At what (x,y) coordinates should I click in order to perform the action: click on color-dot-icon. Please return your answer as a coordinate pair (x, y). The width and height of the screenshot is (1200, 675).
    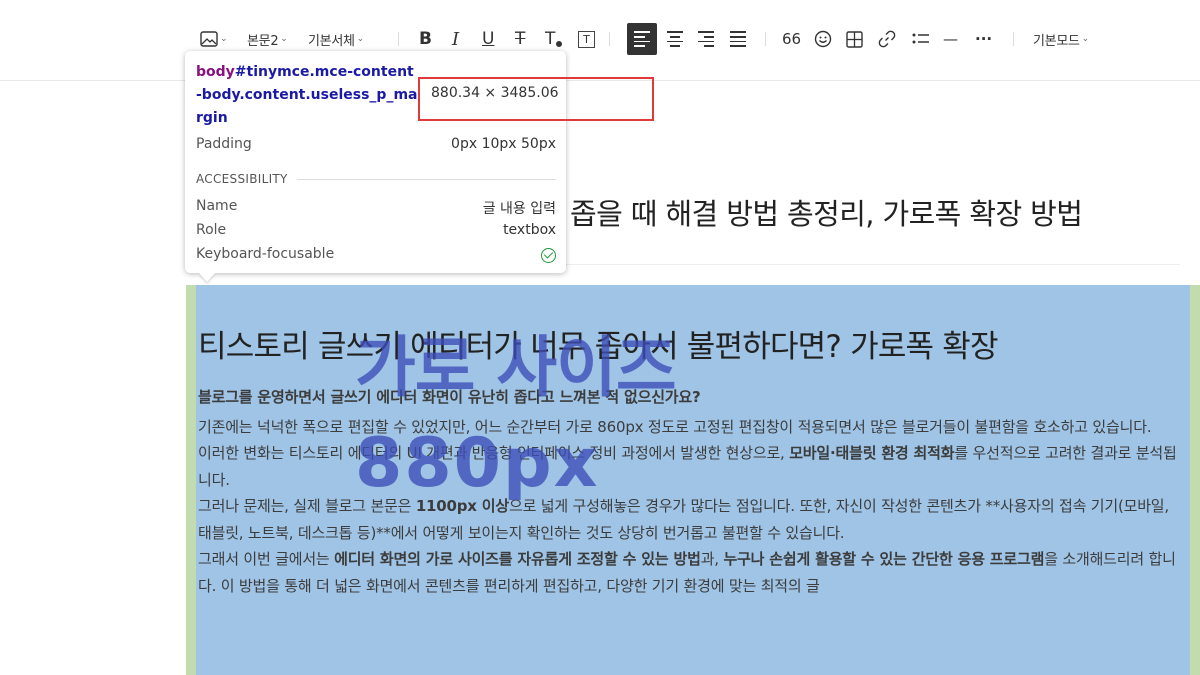
    Looking at the image, I should click on (559, 44).